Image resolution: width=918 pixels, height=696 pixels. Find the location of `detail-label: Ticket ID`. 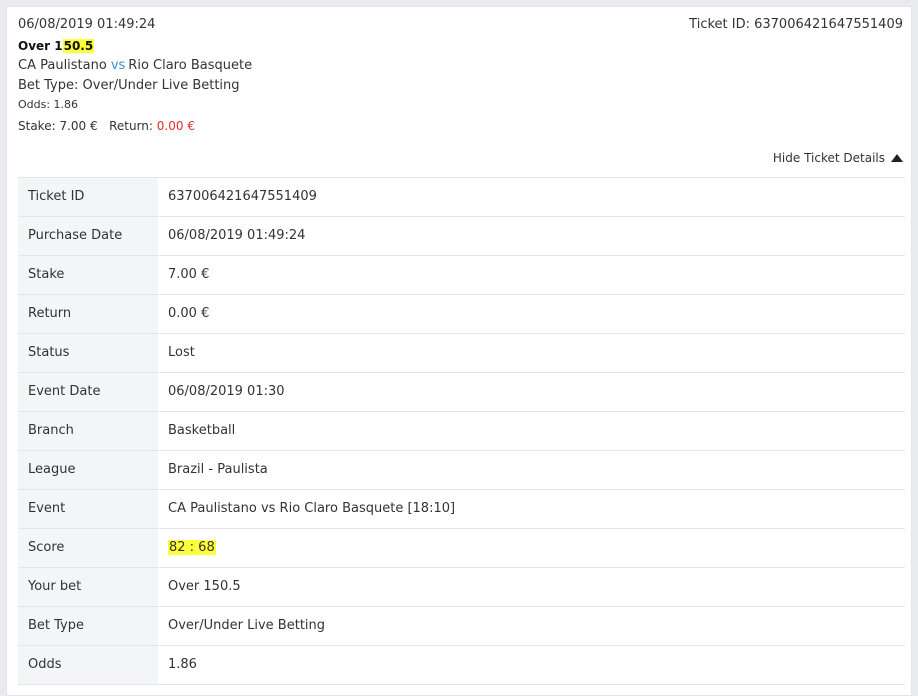

detail-label: Ticket ID is located at coordinates (88, 197).